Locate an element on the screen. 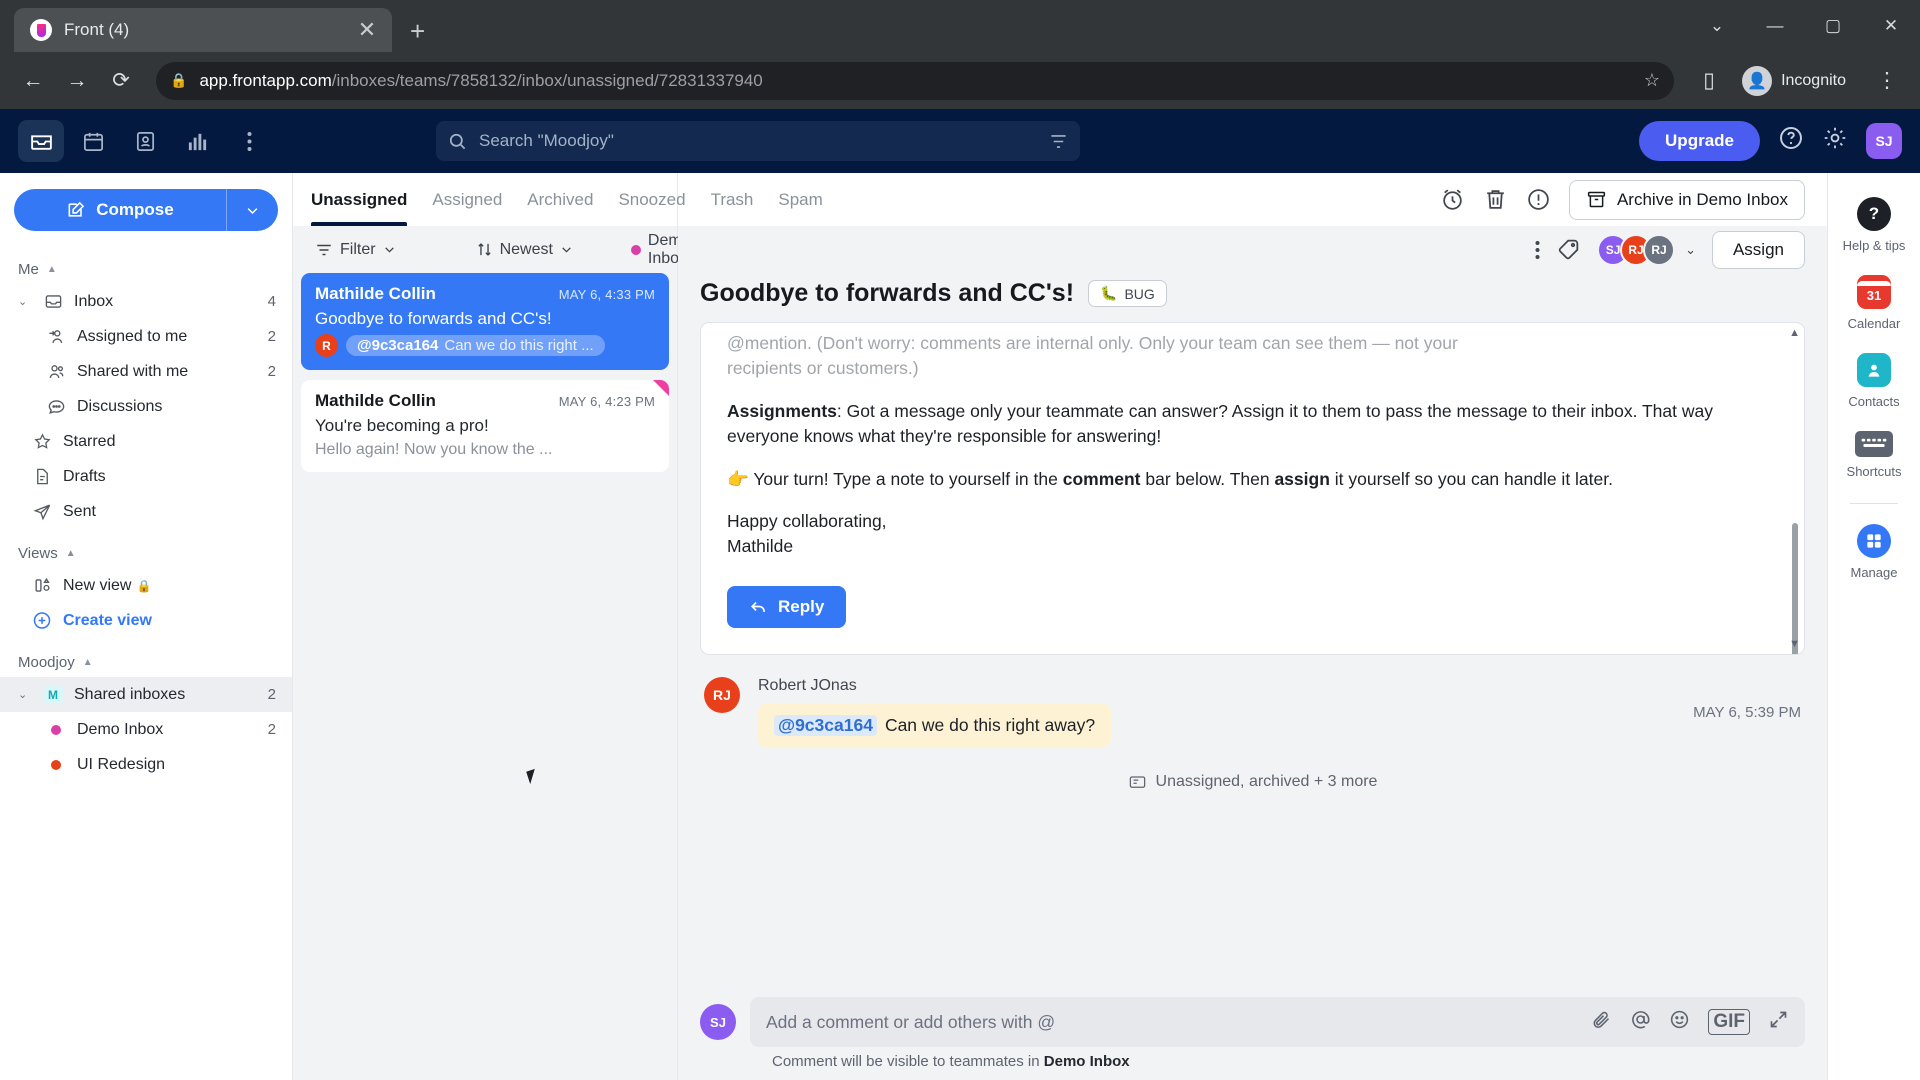 The height and width of the screenshot is (1080, 1920). app-topbar: Search "Moodjoy" Upgrade SJ is located at coordinates (960, 141).